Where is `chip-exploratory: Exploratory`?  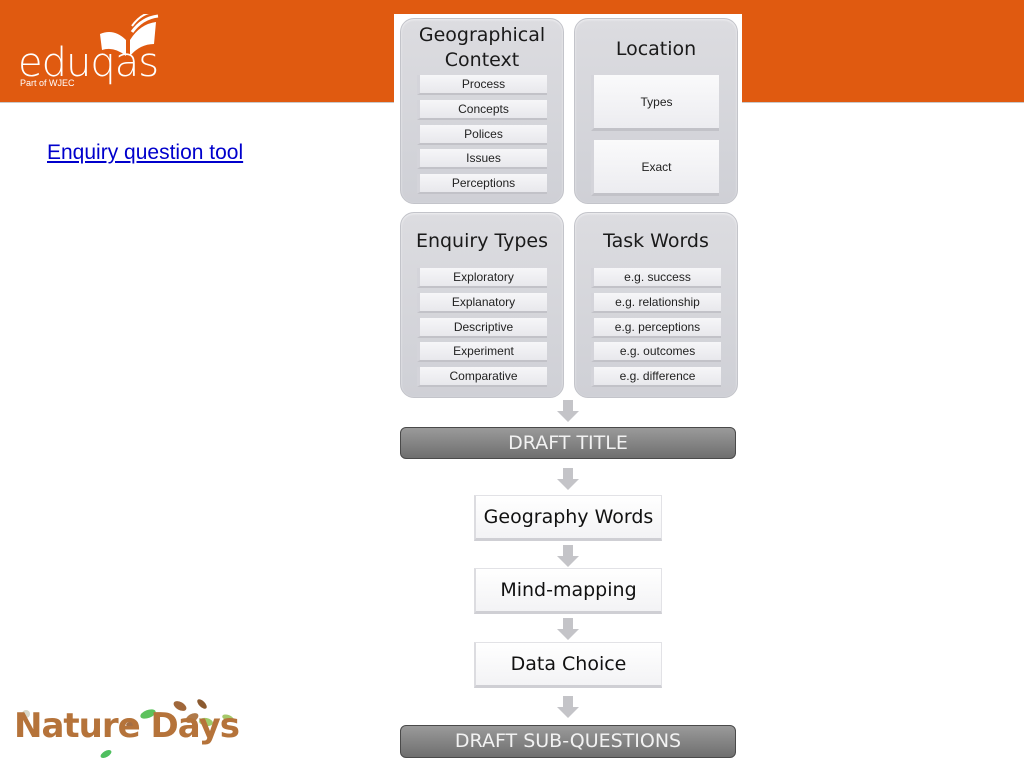
chip-exploratory: Exploratory is located at coordinates (482, 278).